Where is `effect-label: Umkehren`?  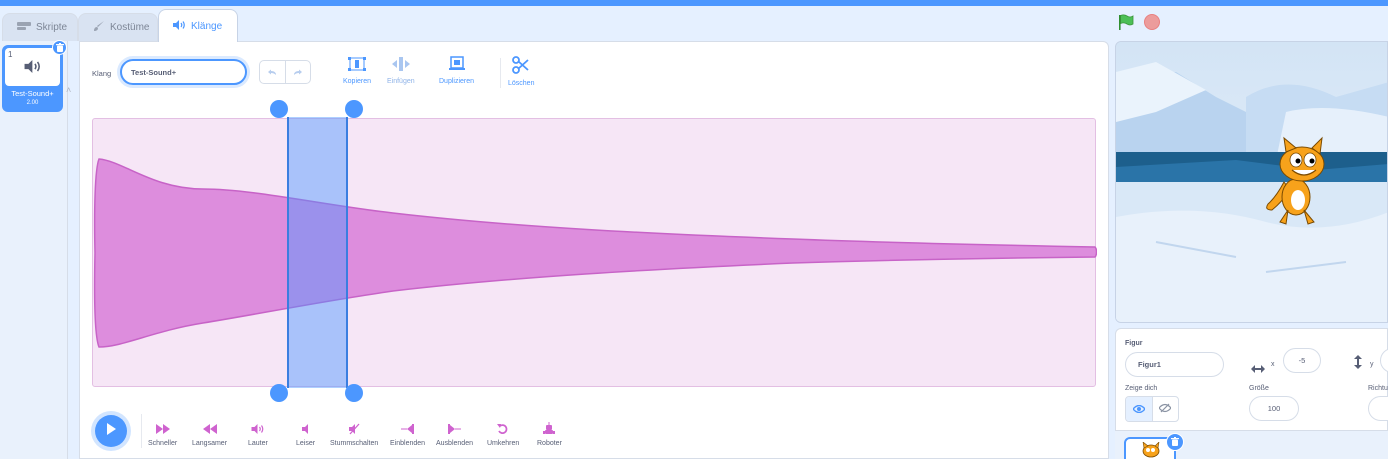 effect-label: Umkehren is located at coordinates (503, 443).